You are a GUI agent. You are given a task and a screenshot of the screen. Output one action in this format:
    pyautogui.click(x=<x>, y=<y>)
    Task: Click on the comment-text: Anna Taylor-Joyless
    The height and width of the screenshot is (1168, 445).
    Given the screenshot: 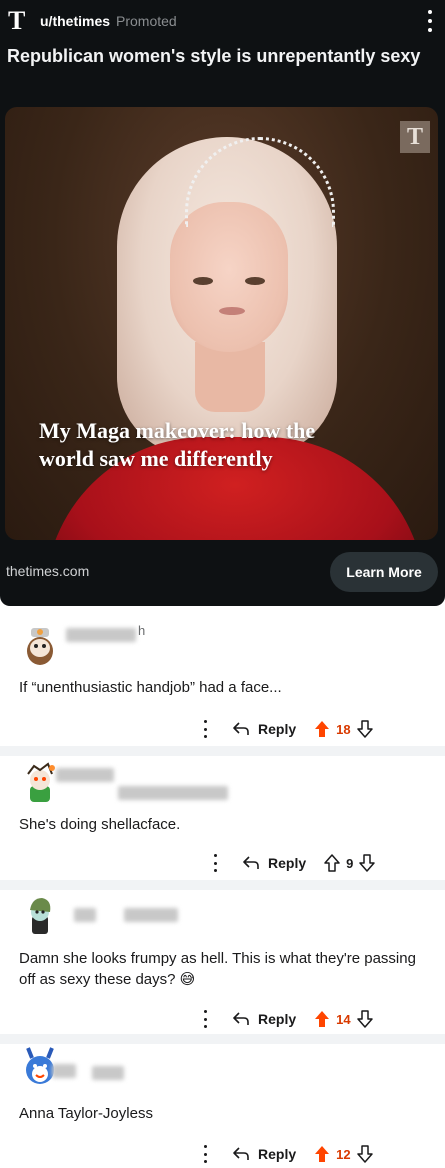 What is the action you would take?
    pyautogui.click(x=86, y=1113)
    